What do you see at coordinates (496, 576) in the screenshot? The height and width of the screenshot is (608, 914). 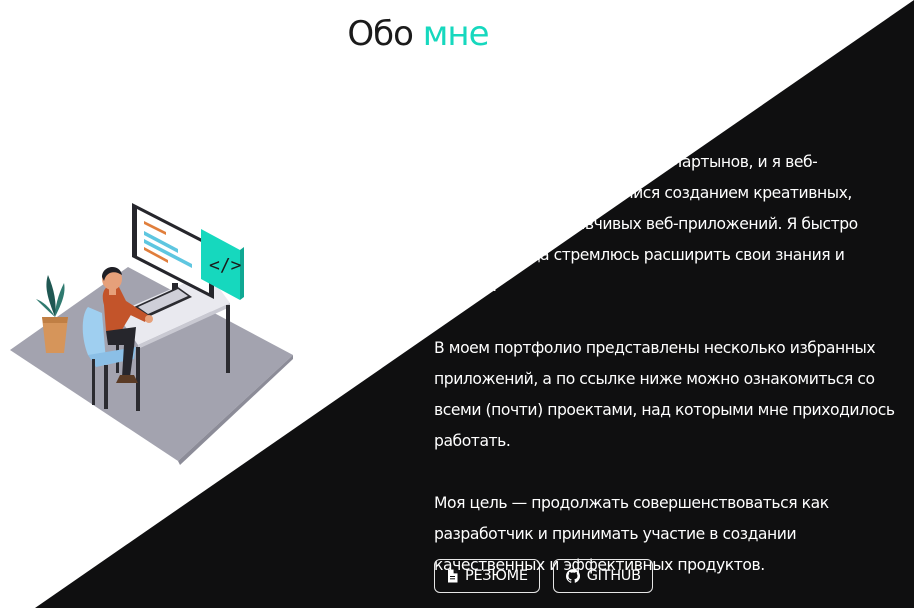 I see `resume-button-label: РЕЗЮМЕ` at bounding box center [496, 576].